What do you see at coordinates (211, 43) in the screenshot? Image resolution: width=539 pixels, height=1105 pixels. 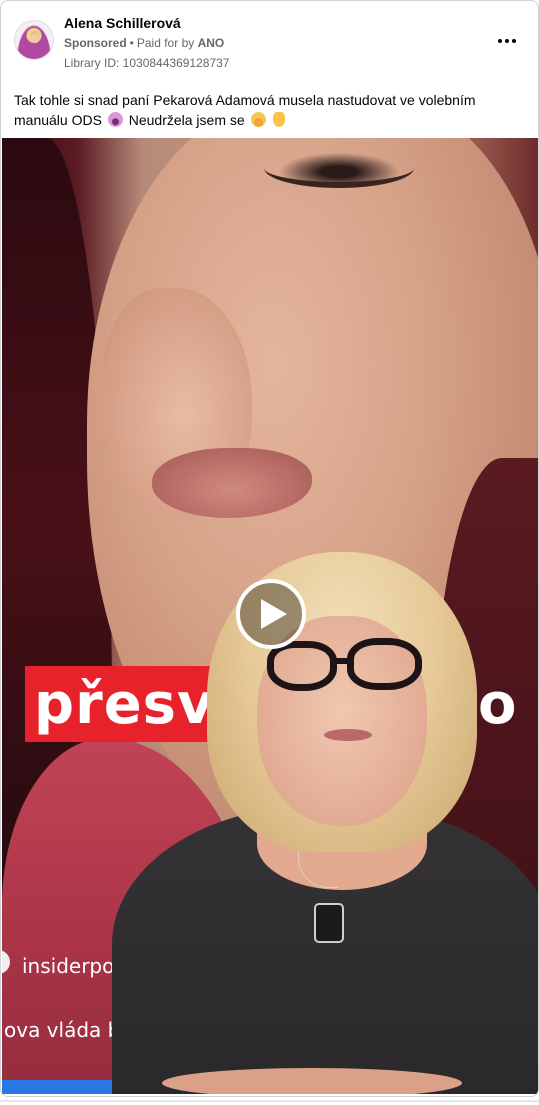 I see `payer-name: ANO` at bounding box center [211, 43].